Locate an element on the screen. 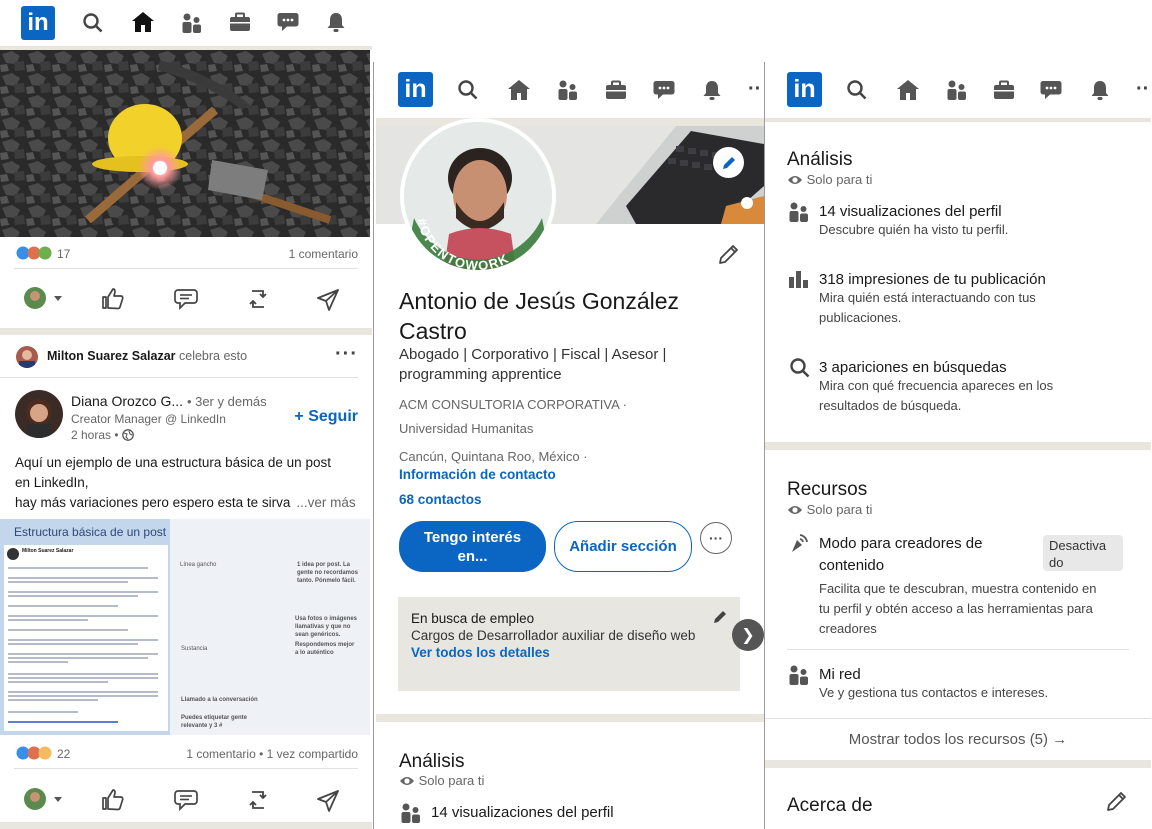 This screenshot has width=1152, height=829. more-actions-button: ··· is located at coordinates (716, 538).